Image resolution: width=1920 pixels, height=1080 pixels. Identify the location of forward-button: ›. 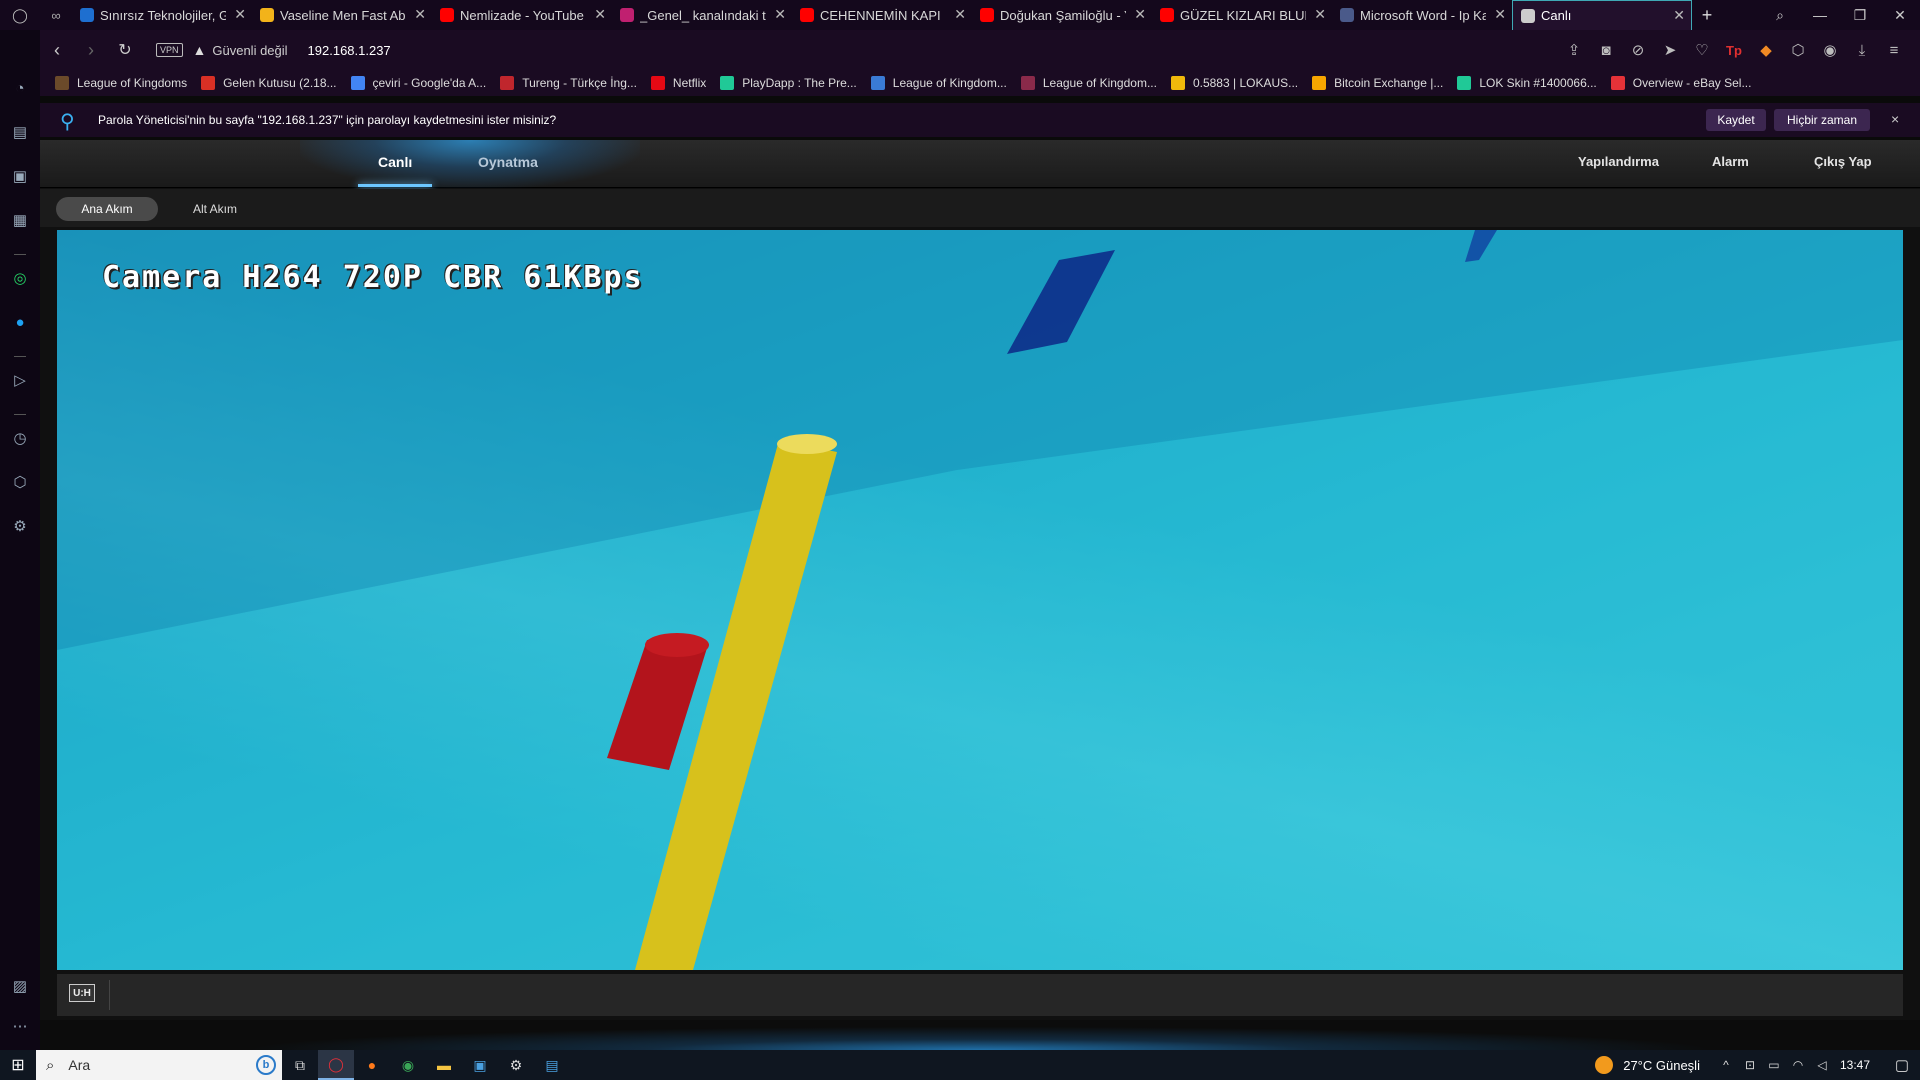
(91, 50).